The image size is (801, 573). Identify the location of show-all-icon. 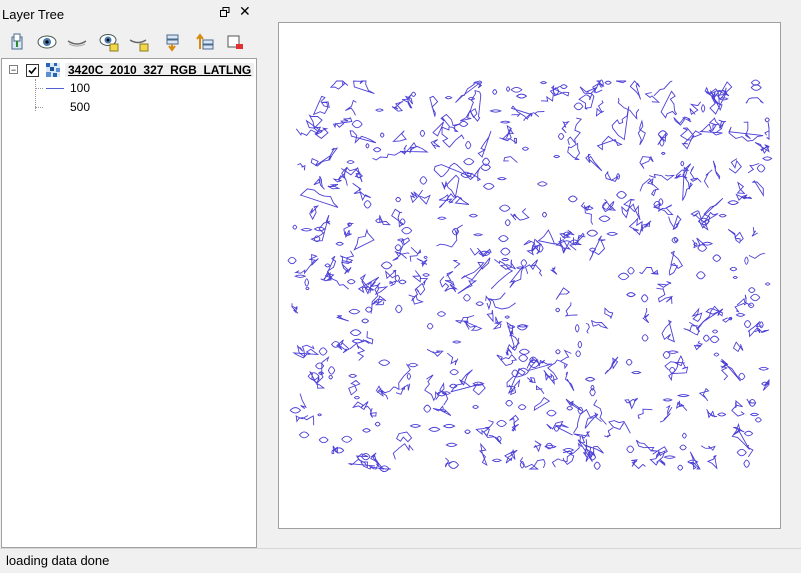
(47, 42).